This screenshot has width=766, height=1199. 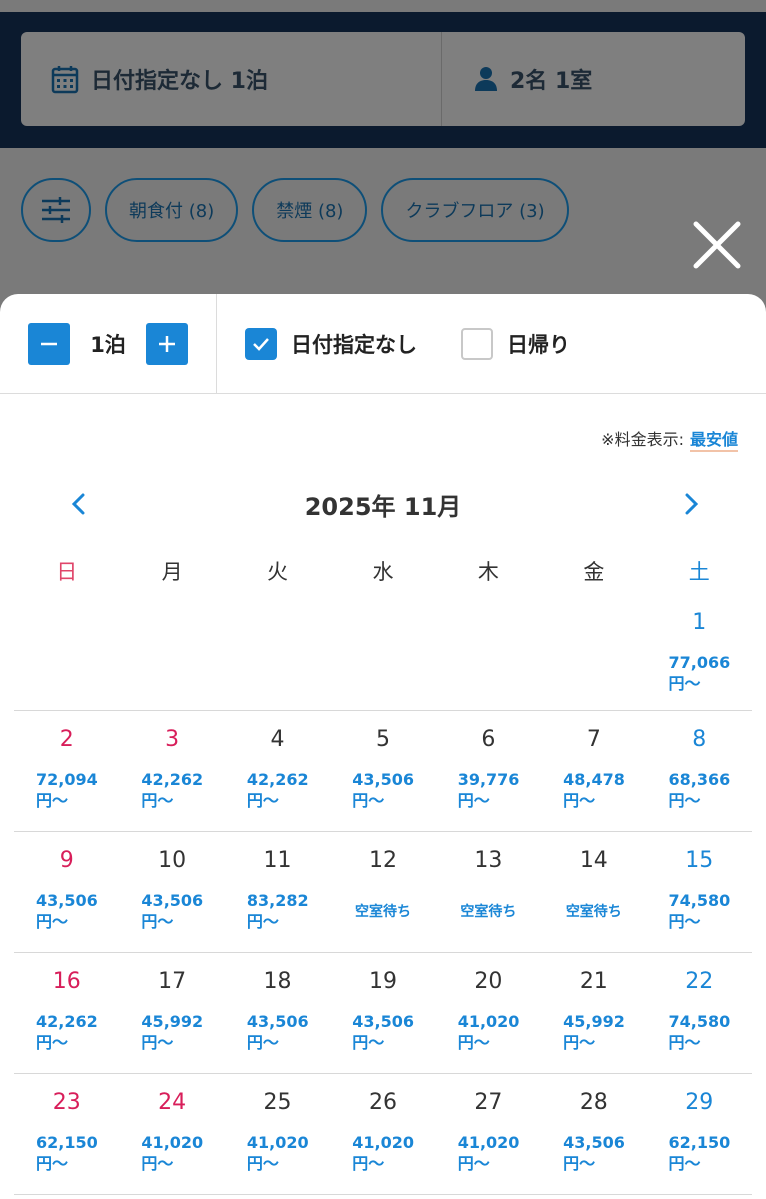 I want to click on day-price: 68,366 円〜, so click(x=700, y=790).